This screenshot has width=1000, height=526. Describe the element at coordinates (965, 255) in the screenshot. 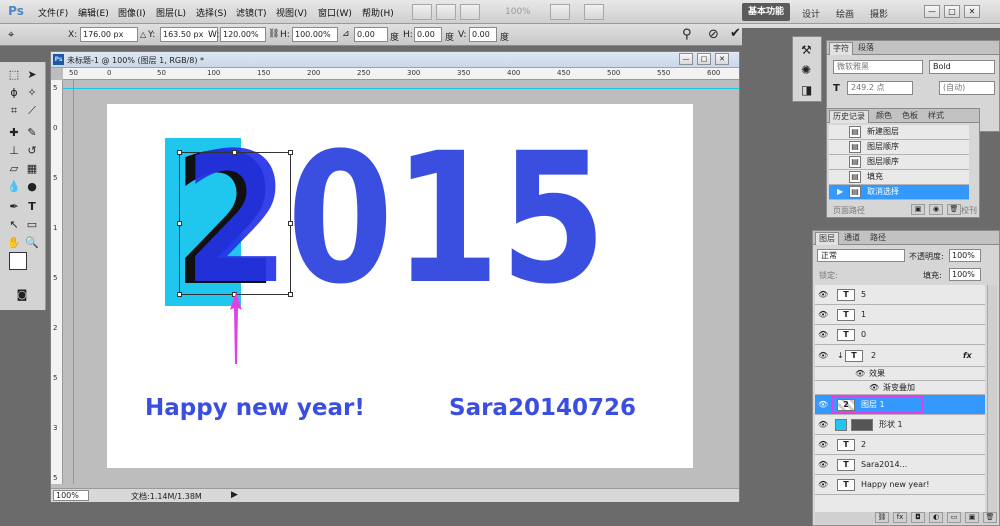

I see `opacity-field: 100%` at that location.